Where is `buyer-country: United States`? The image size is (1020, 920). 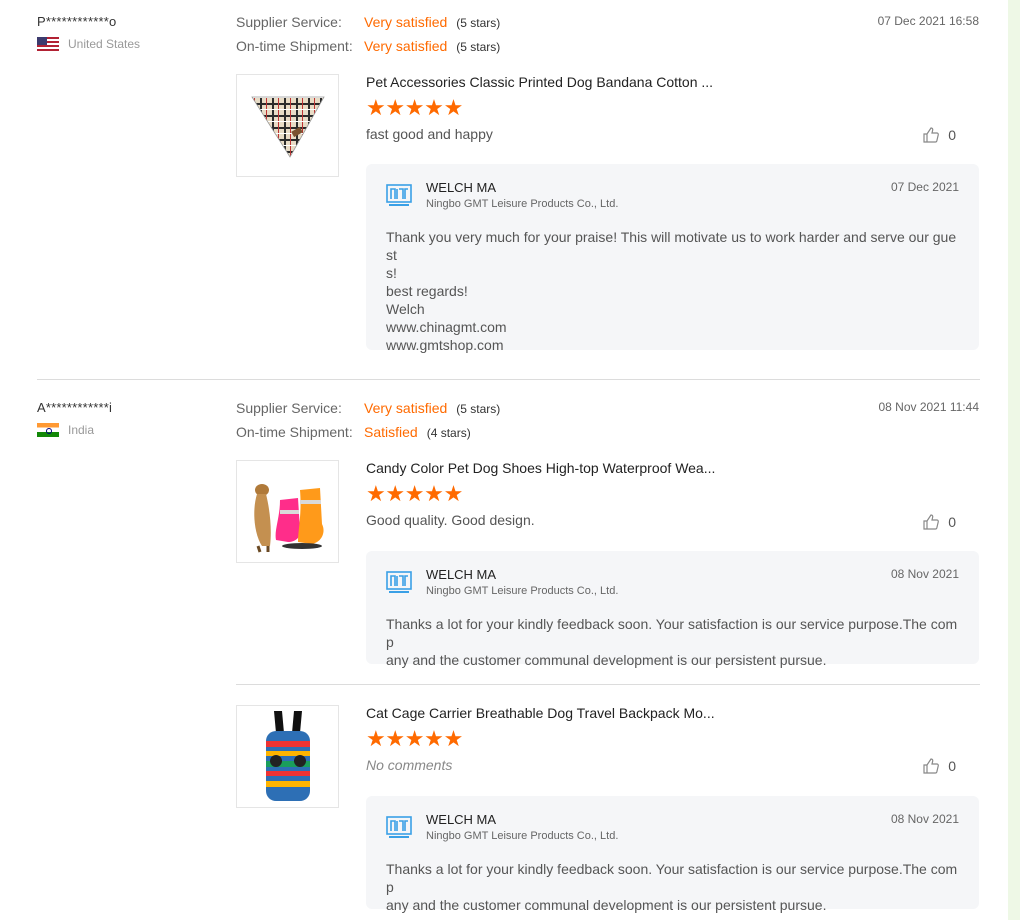 buyer-country: United States is located at coordinates (127, 44).